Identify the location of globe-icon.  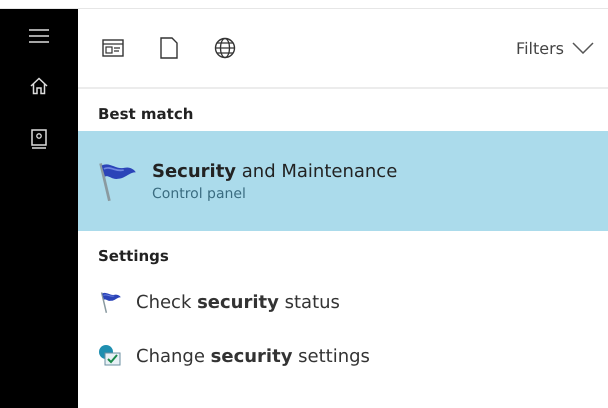
(225, 48).